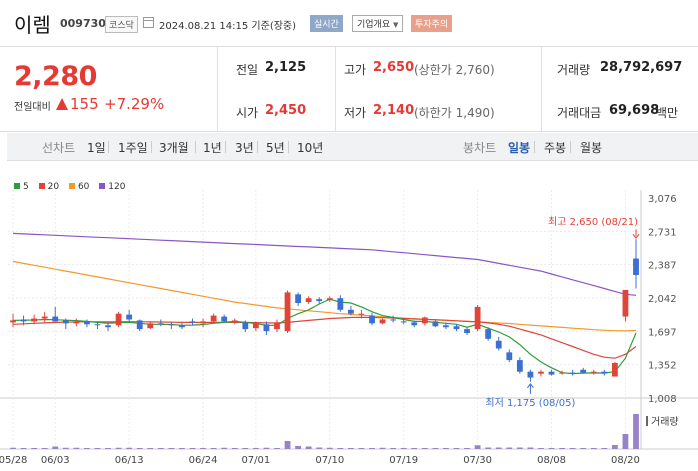 Image resolution: width=698 pixels, height=471 pixels. I want to click on stock-name: 이렘, so click(32, 25).